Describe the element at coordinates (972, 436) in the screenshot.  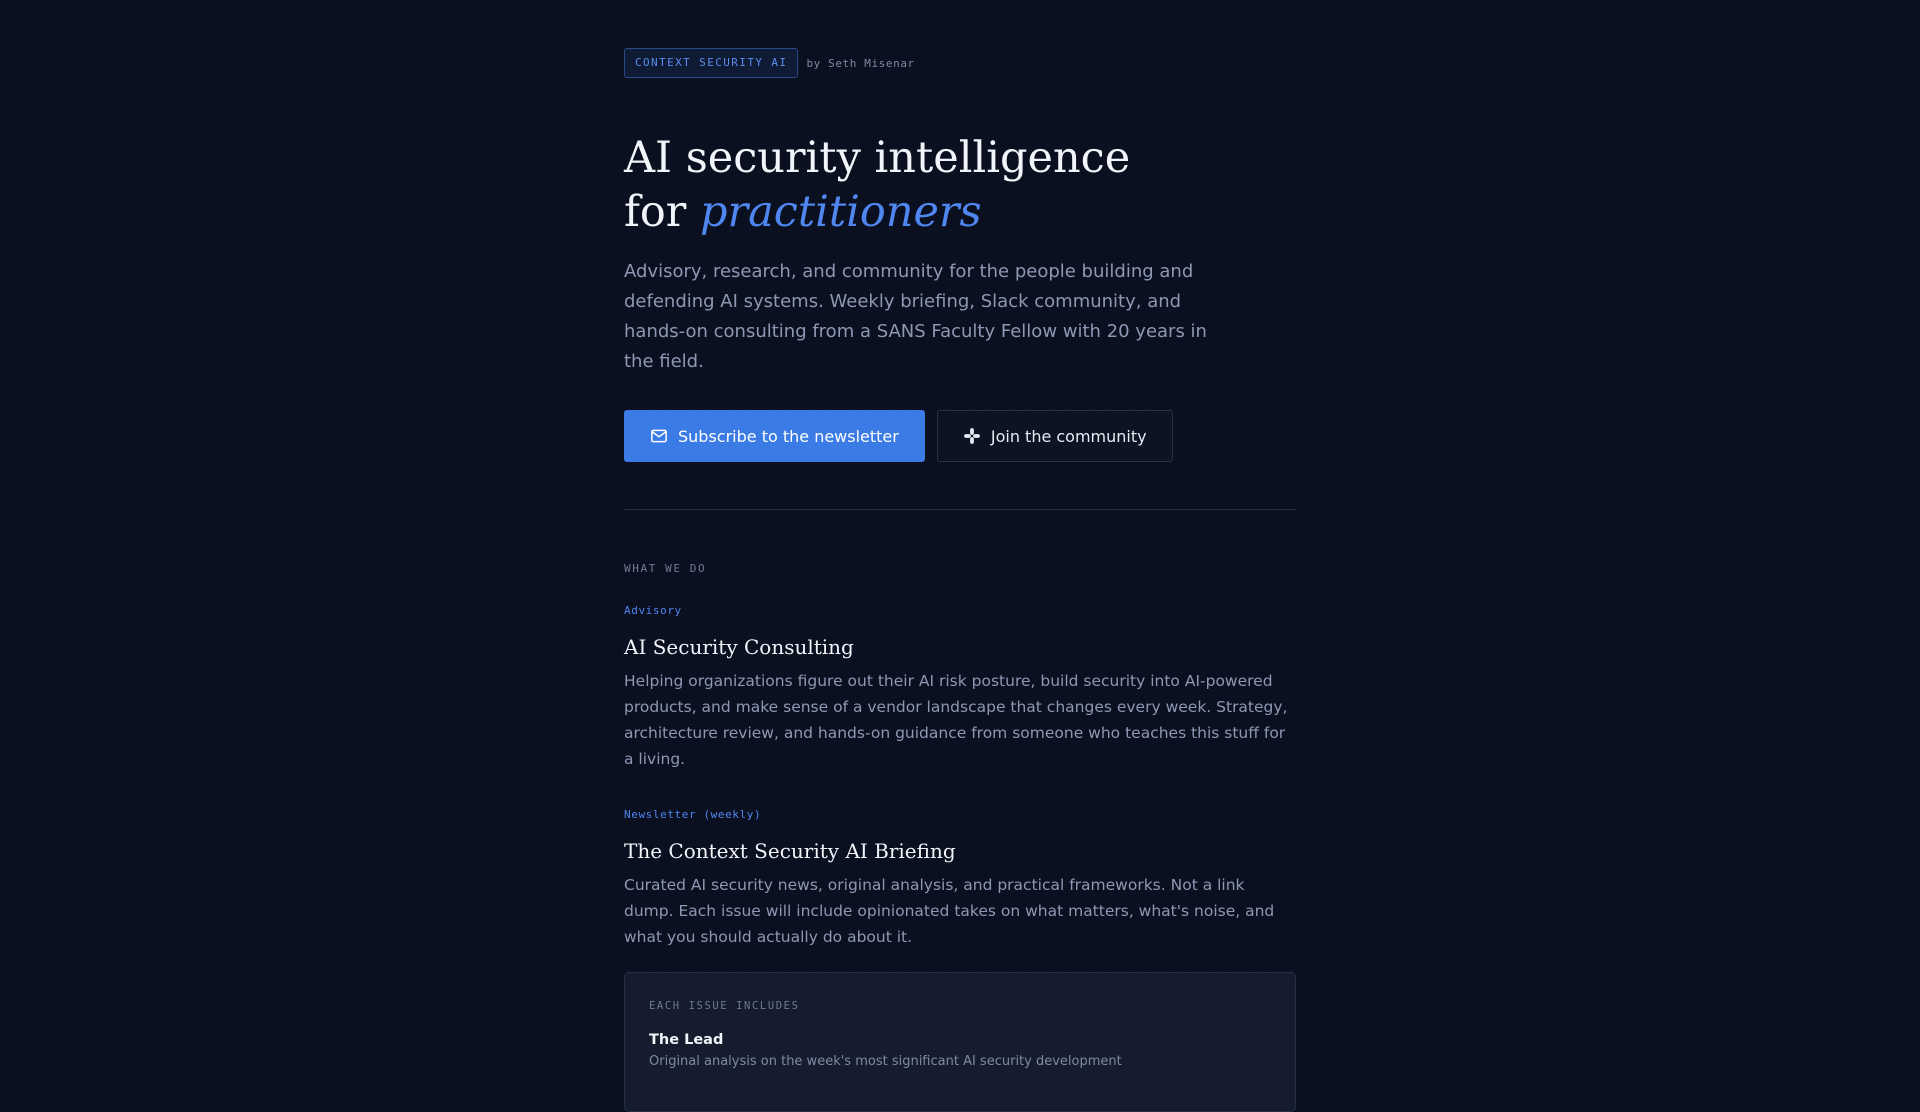
I see `slack-icon` at that location.